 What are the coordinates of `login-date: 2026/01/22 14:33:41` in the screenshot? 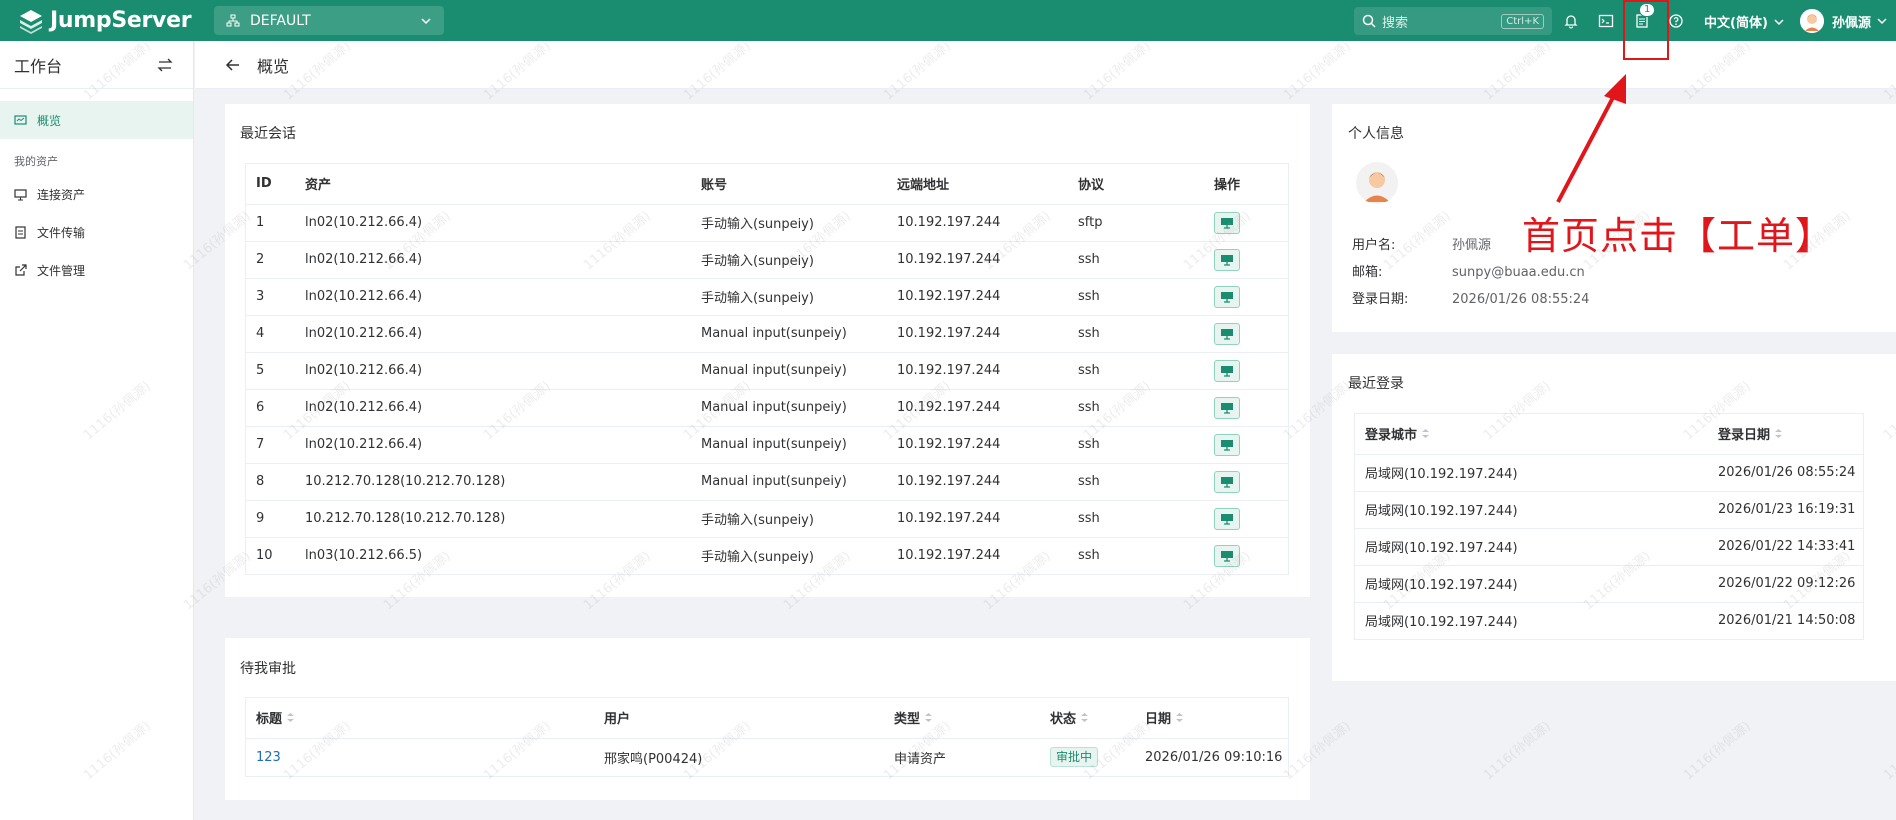 It's located at (1785, 547).